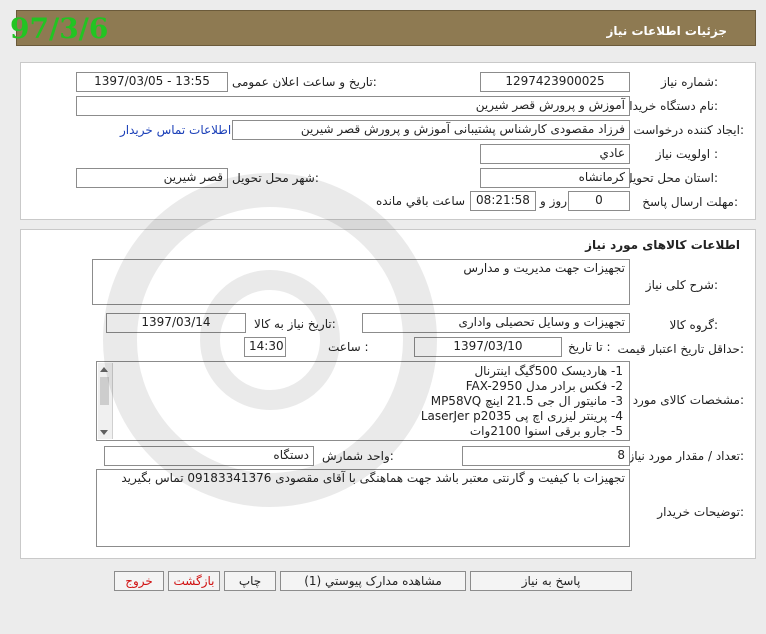 This screenshot has height=634, width=766. I want to click on page-title: جزئیات اطلاعات نیاز, so click(666, 31).